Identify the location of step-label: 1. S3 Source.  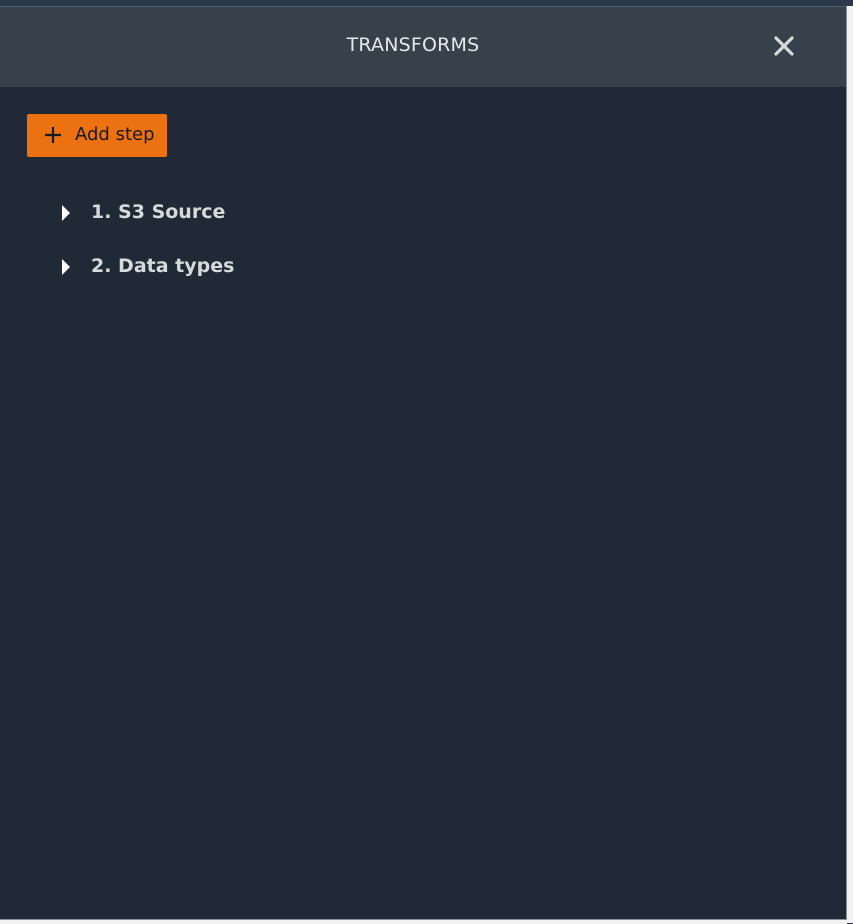
(158, 212).